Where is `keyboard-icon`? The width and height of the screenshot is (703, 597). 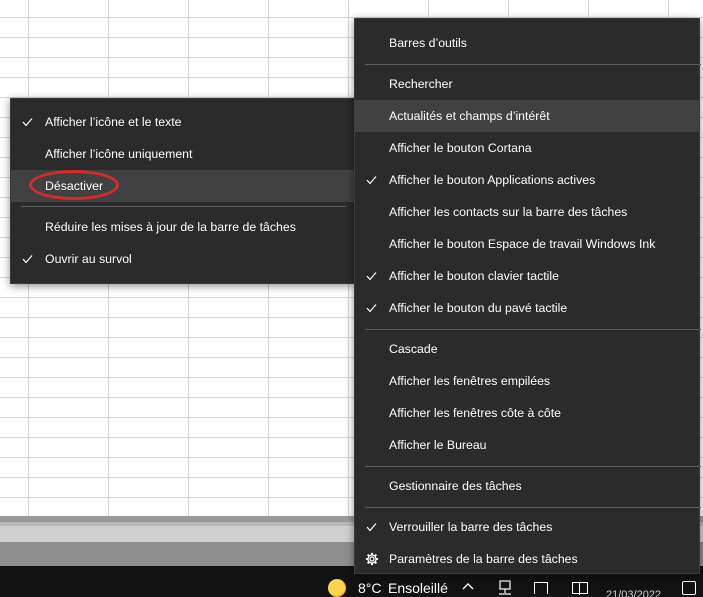 keyboard-icon is located at coordinates (580, 588).